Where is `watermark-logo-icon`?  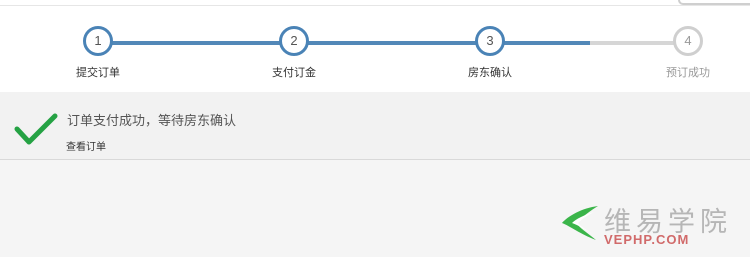
watermark-logo-icon is located at coordinates (580, 223).